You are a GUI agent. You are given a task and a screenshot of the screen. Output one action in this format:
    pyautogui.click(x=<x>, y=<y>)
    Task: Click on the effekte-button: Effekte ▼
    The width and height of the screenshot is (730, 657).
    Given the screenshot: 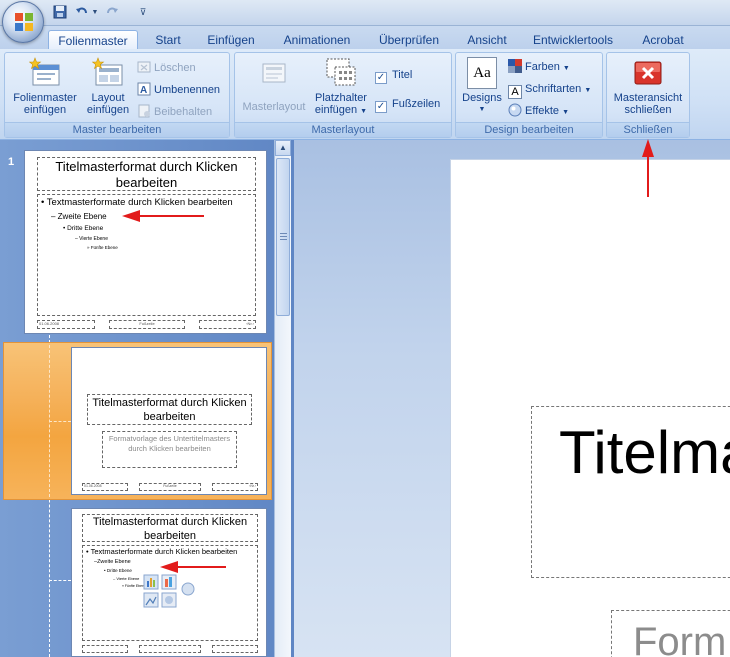 What is the action you would take?
    pyautogui.click(x=538, y=111)
    